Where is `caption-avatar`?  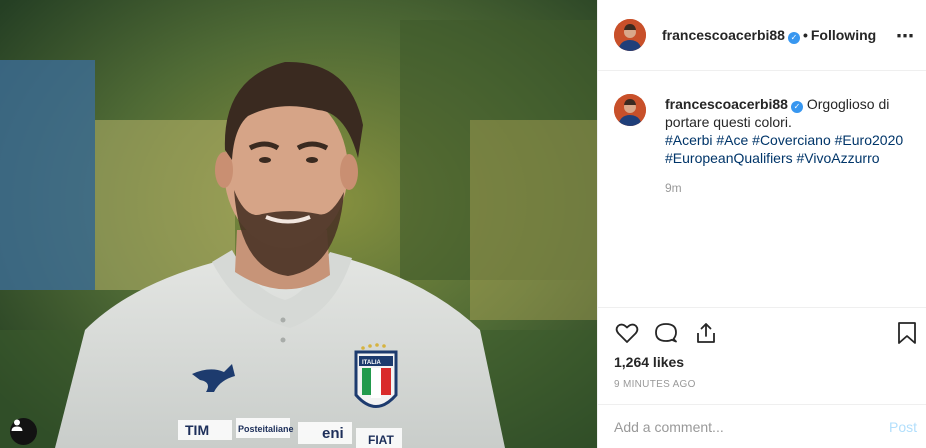 caption-avatar is located at coordinates (630, 110).